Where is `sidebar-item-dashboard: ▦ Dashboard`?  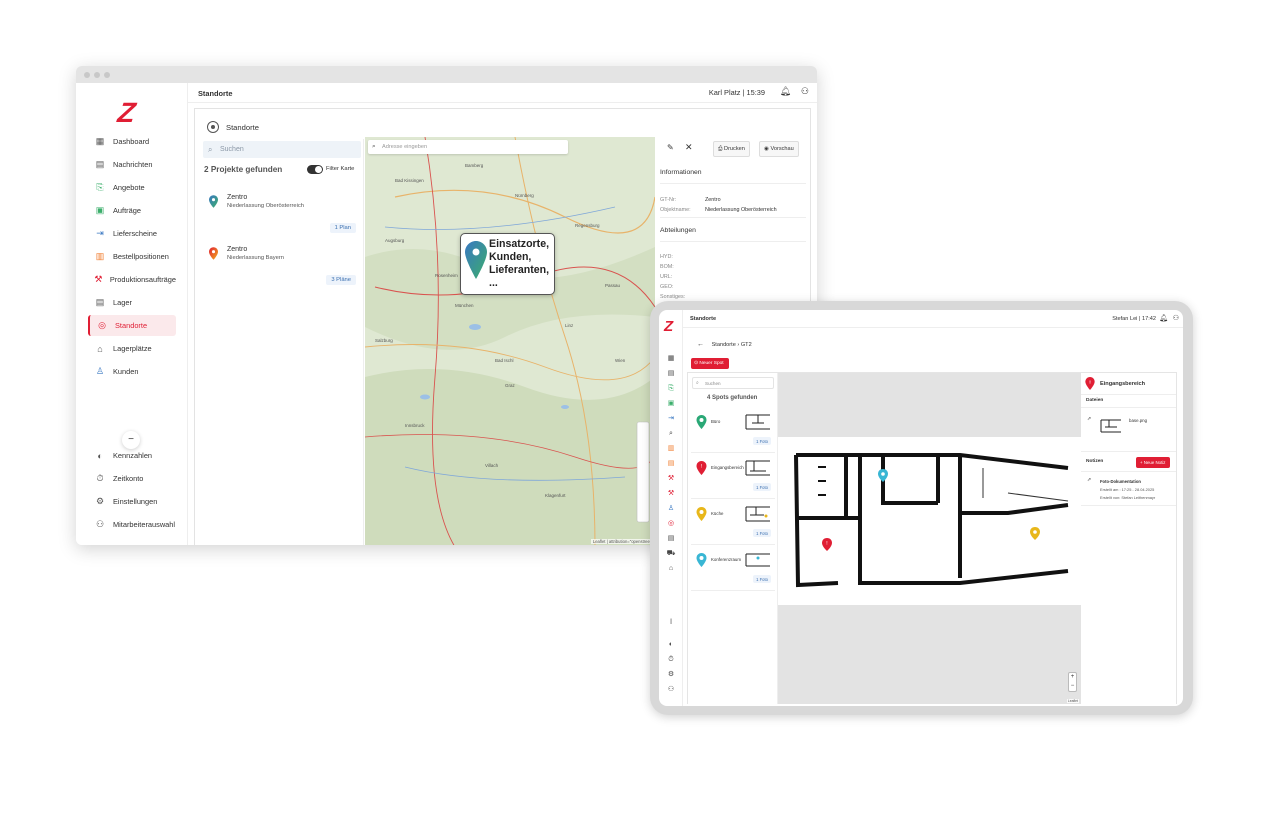
sidebar-item-dashboard: ▦ Dashboard is located at coordinates (132, 141).